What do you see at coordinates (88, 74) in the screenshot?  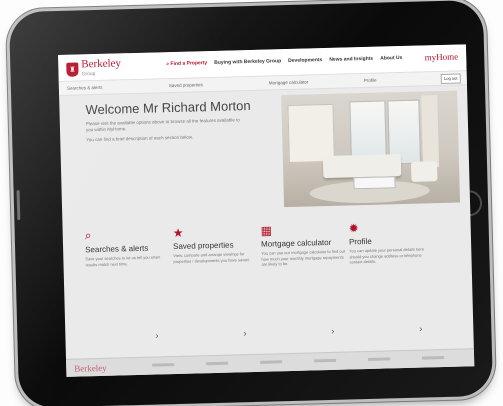 I see `logo-sub: Group` at bounding box center [88, 74].